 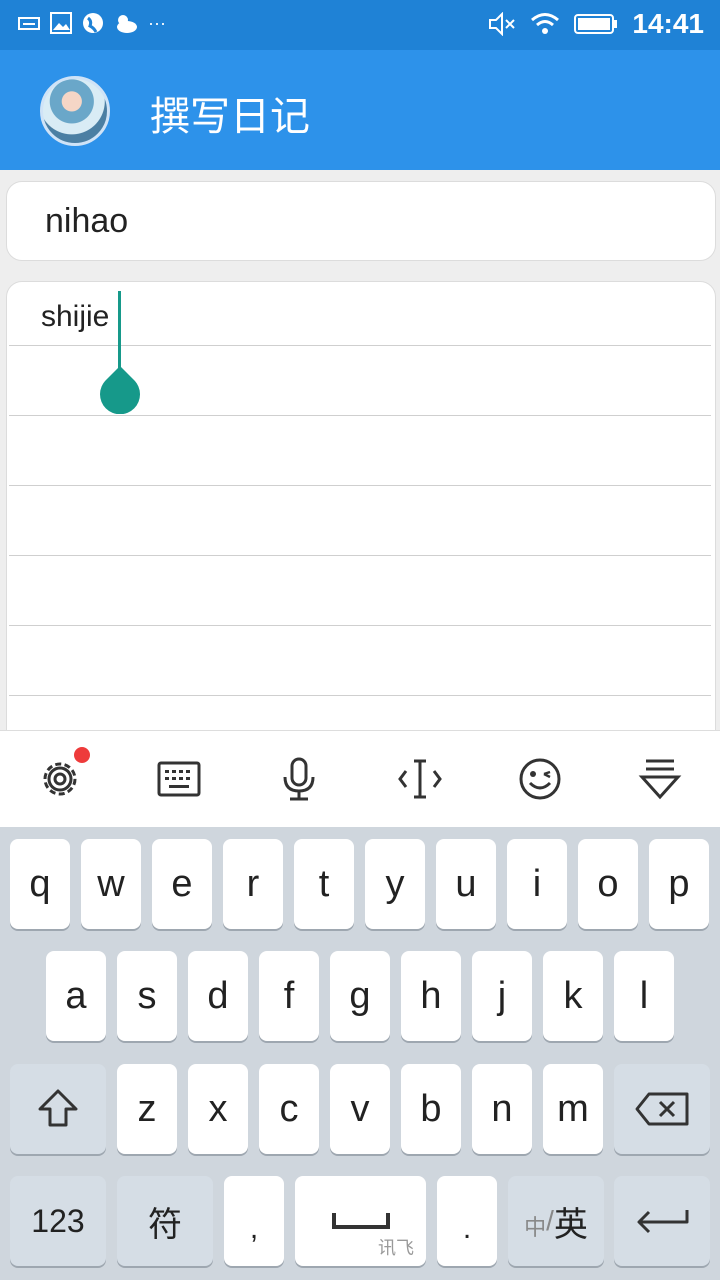 What do you see at coordinates (75, 316) in the screenshot?
I see `diary-content-value: shijie` at bounding box center [75, 316].